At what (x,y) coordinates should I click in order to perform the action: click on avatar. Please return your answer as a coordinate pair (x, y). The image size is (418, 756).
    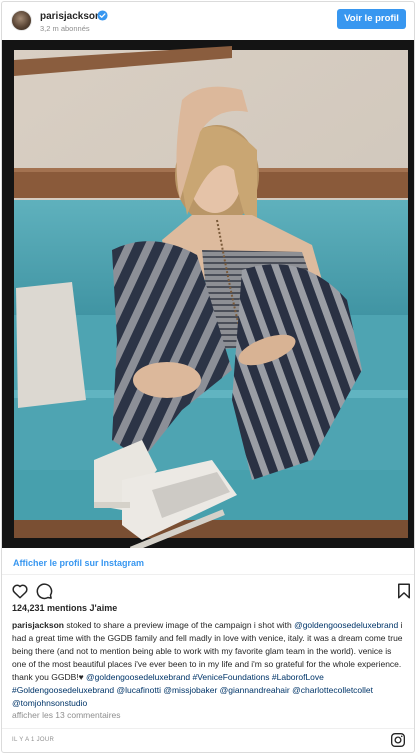
    Looking at the image, I should click on (21, 20).